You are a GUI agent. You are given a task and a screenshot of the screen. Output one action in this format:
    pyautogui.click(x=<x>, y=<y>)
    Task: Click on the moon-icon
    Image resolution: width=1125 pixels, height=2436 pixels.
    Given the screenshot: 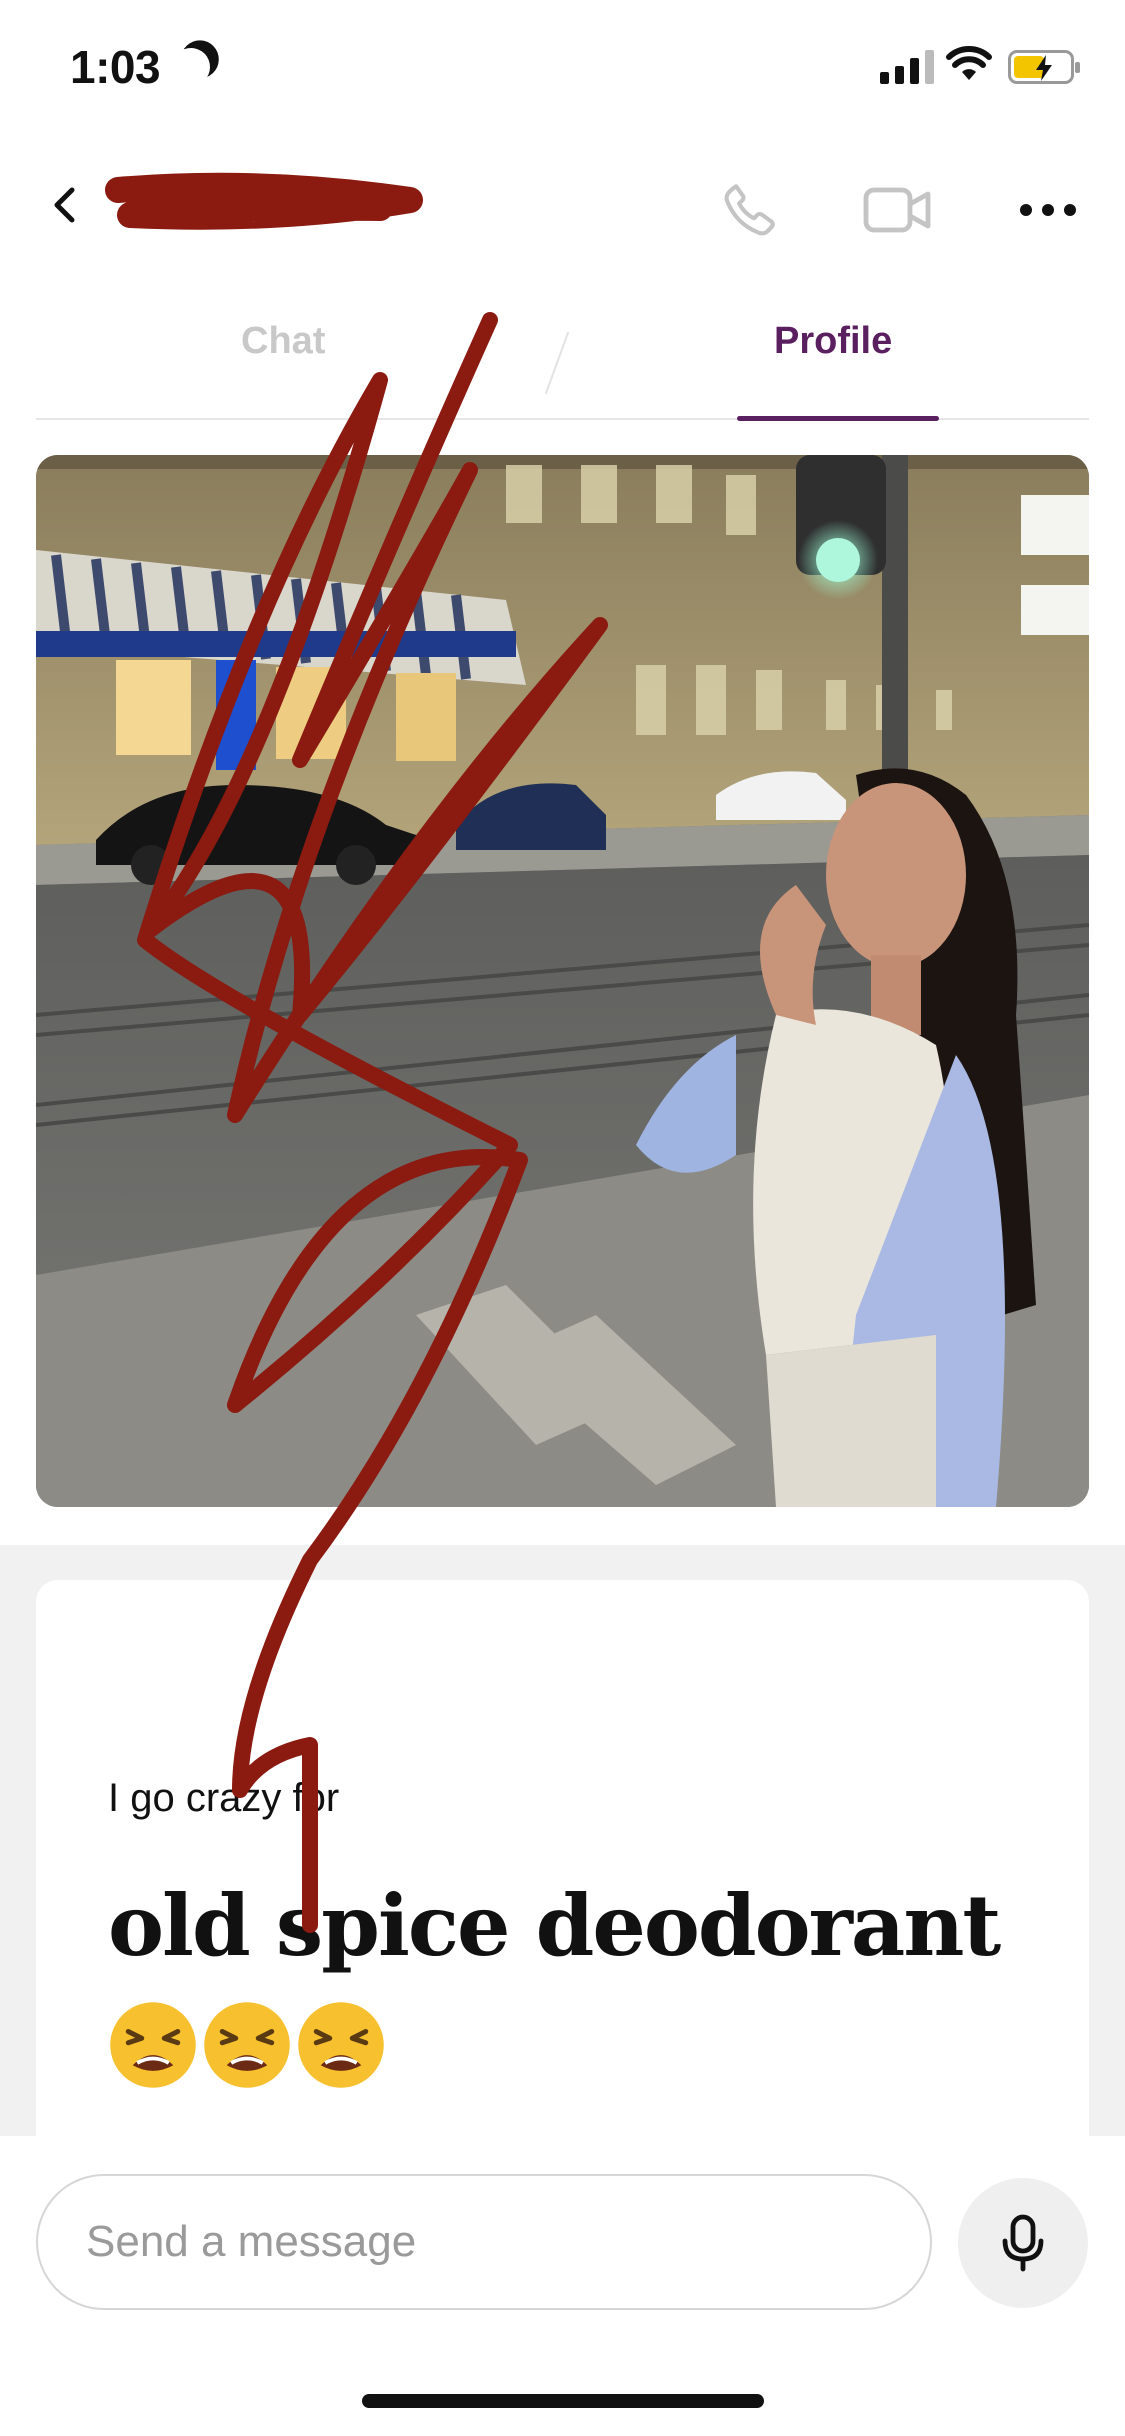 What is the action you would take?
    pyautogui.click(x=191, y=67)
    